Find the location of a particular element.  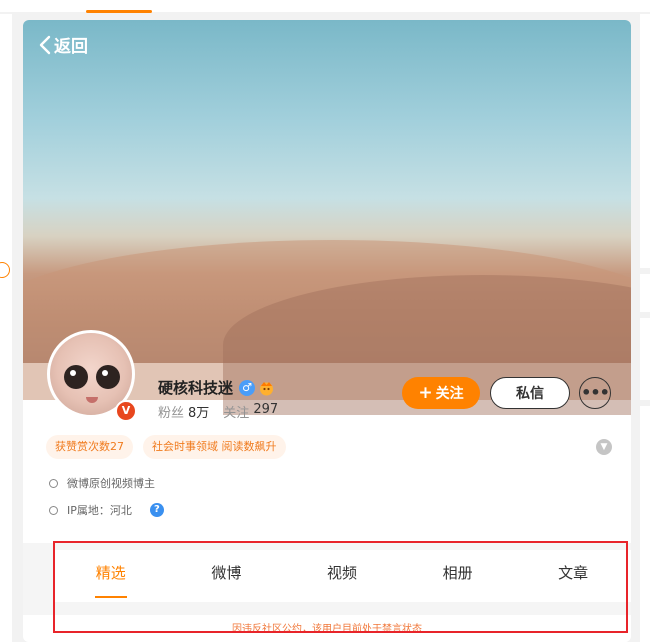

help-icon: ? is located at coordinates (156, 510).